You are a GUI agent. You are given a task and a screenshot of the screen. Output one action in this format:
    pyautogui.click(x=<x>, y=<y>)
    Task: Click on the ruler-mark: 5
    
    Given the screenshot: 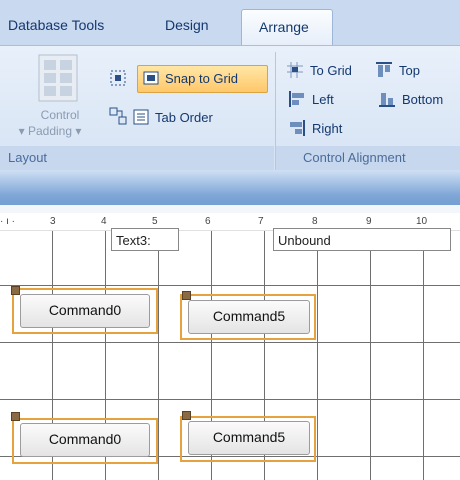 What is the action you would take?
    pyautogui.click(x=155, y=221)
    